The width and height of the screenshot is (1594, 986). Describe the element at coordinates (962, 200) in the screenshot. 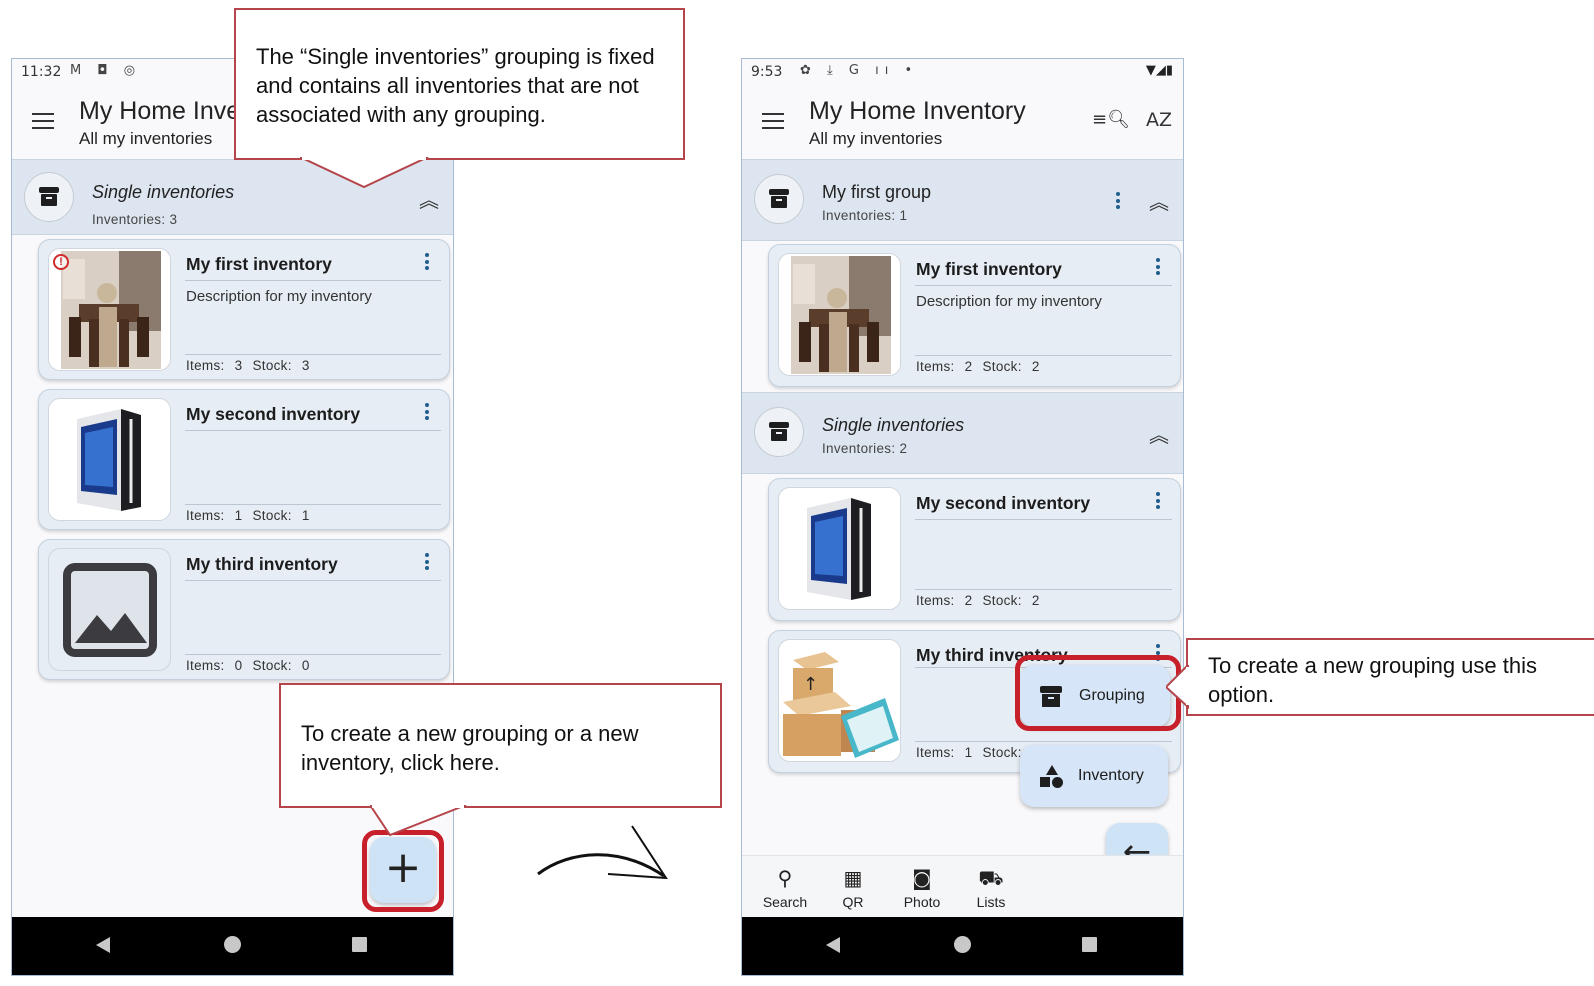

I see `group-header-my-first-group: My first group Inventories: 1 ︽` at that location.